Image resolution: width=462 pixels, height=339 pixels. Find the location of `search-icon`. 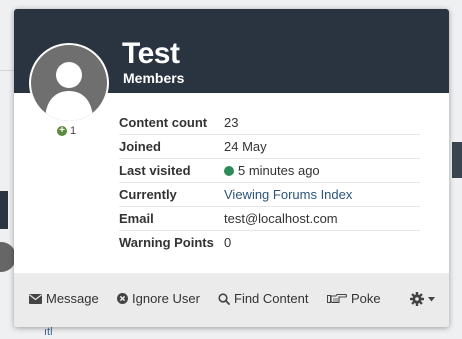

search-icon is located at coordinates (224, 298).